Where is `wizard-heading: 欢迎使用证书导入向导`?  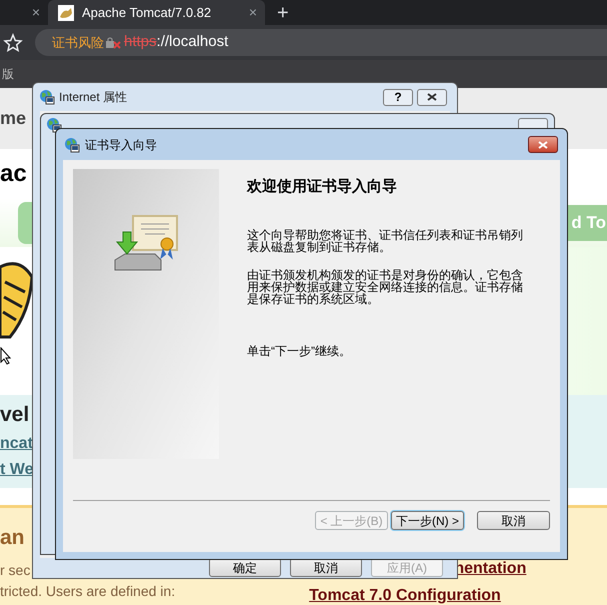 wizard-heading: 欢迎使用证书导入向导 is located at coordinates (322, 187).